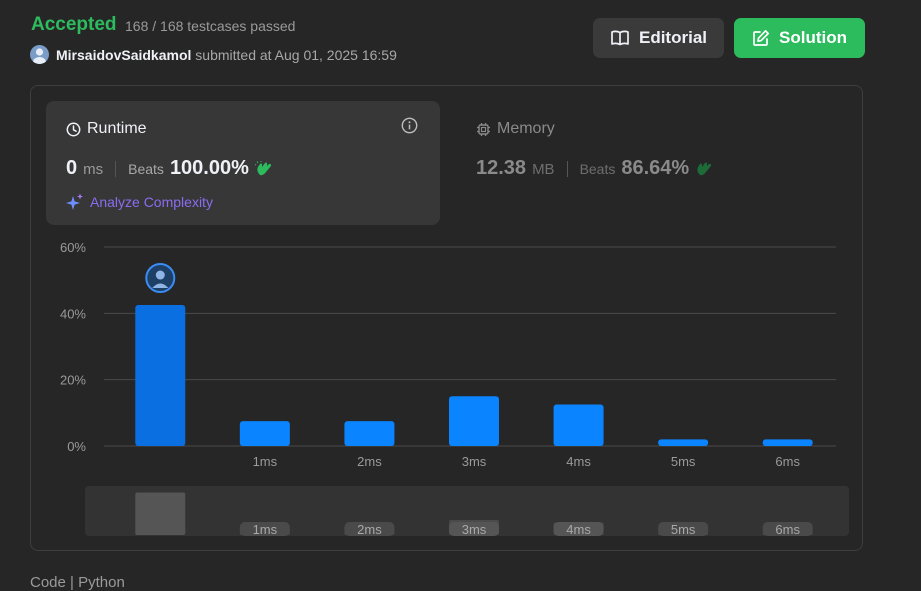  What do you see at coordinates (672, 37) in the screenshot?
I see `editorial-label: Editorial` at bounding box center [672, 37].